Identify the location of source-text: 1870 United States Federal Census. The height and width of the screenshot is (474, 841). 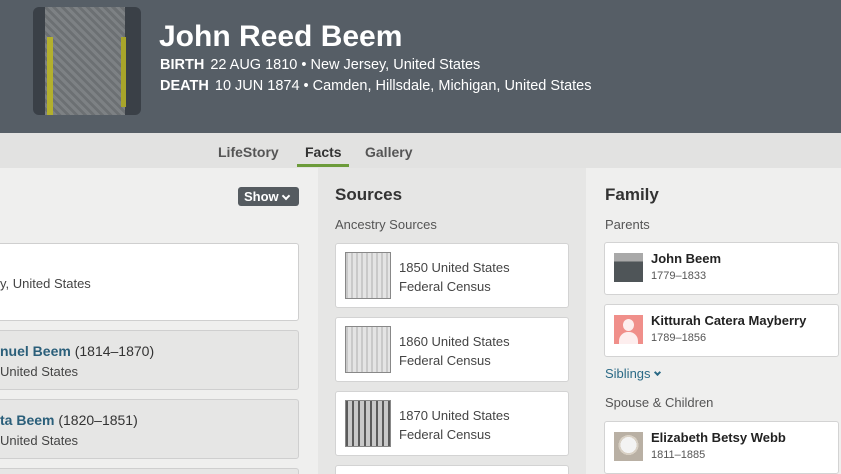
(454, 425).